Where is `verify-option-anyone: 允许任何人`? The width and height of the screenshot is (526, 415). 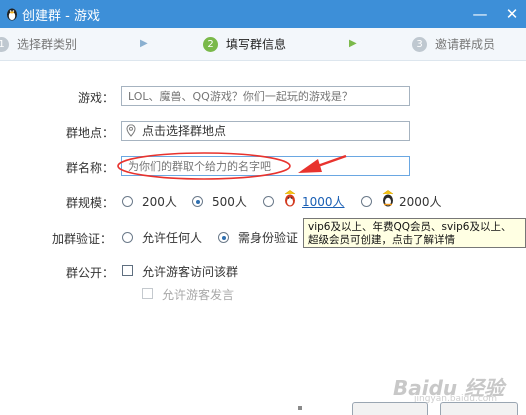
verify-option-anyone: 允许任何人 is located at coordinates (172, 237).